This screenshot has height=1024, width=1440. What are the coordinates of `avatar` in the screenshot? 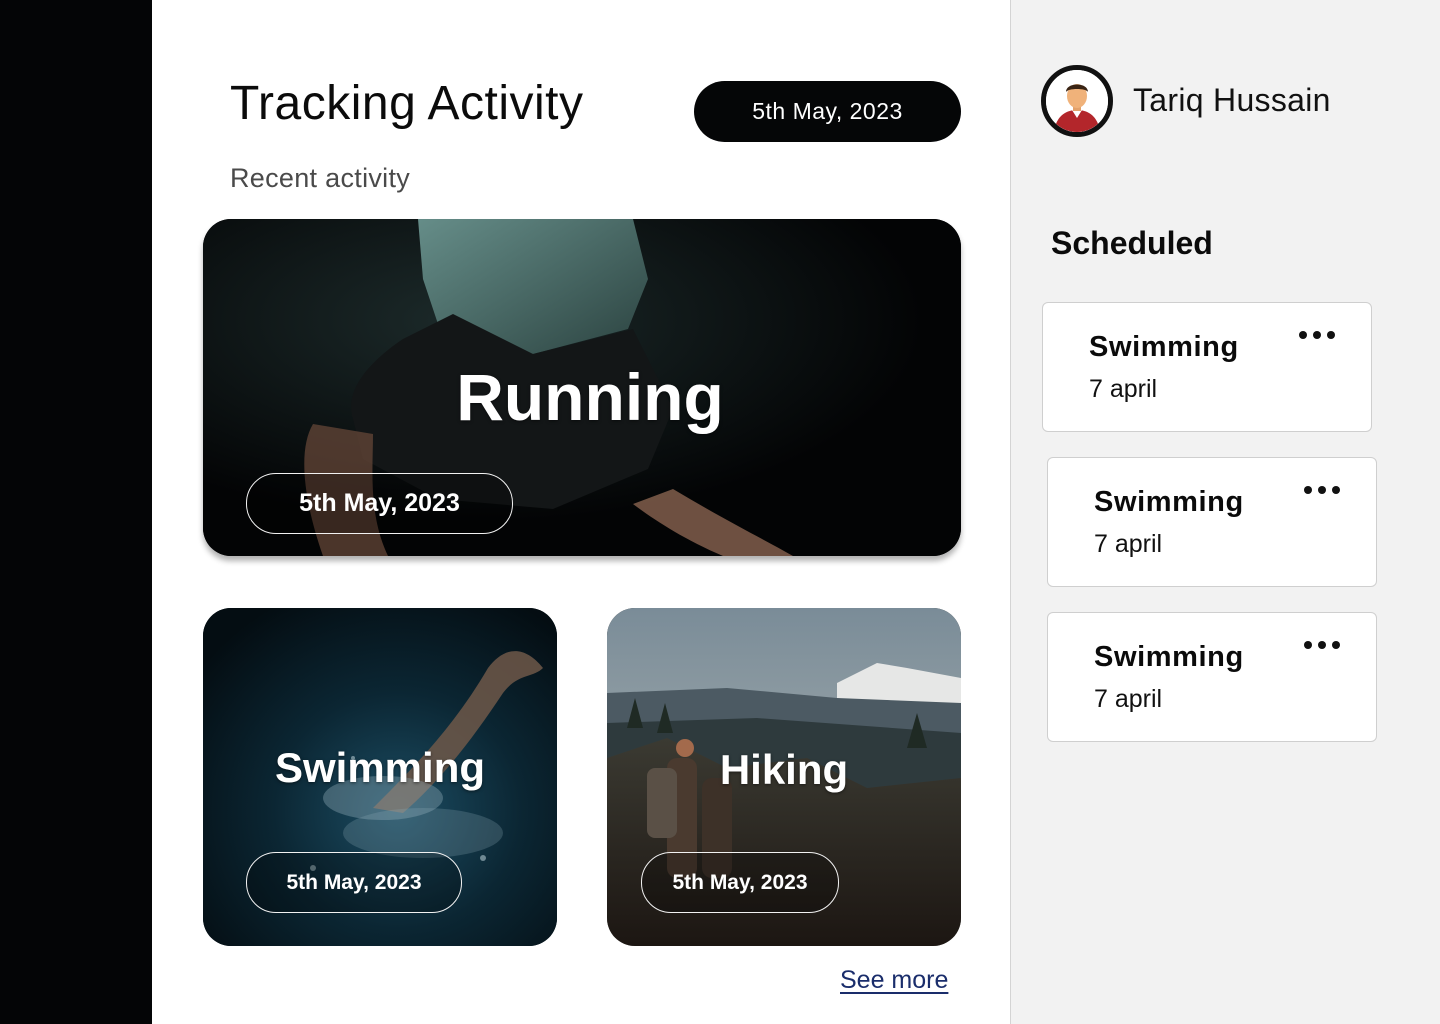 It's located at (1077, 101).